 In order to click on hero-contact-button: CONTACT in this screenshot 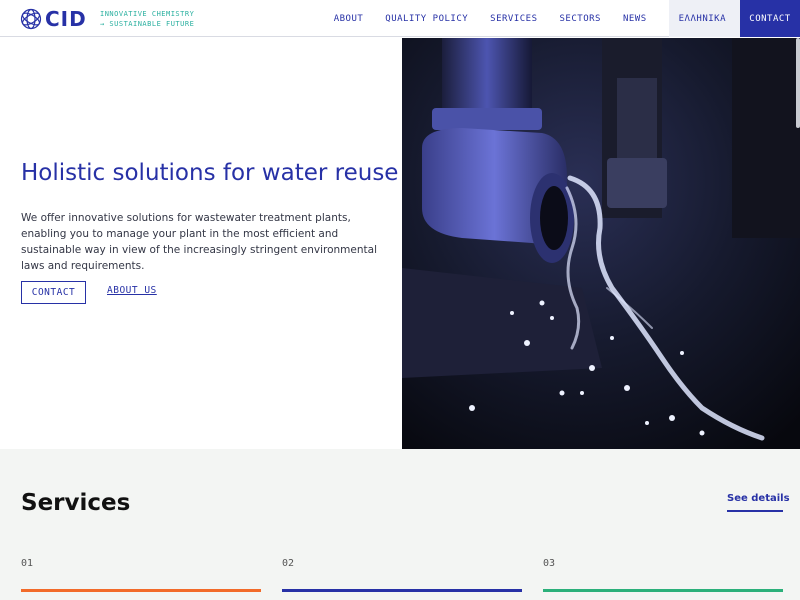, I will do `click(53, 292)`.